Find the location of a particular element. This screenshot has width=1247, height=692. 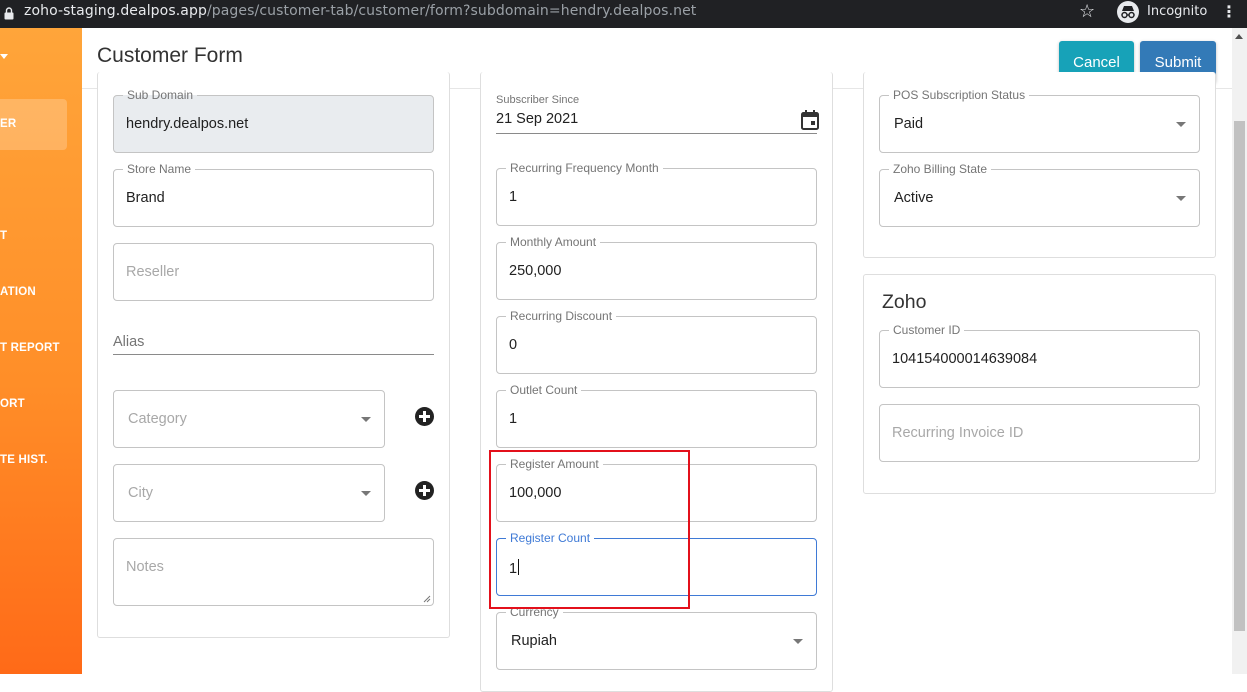

pos-subscription-status-label: POS Subscription Status is located at coordinates (959, 95).